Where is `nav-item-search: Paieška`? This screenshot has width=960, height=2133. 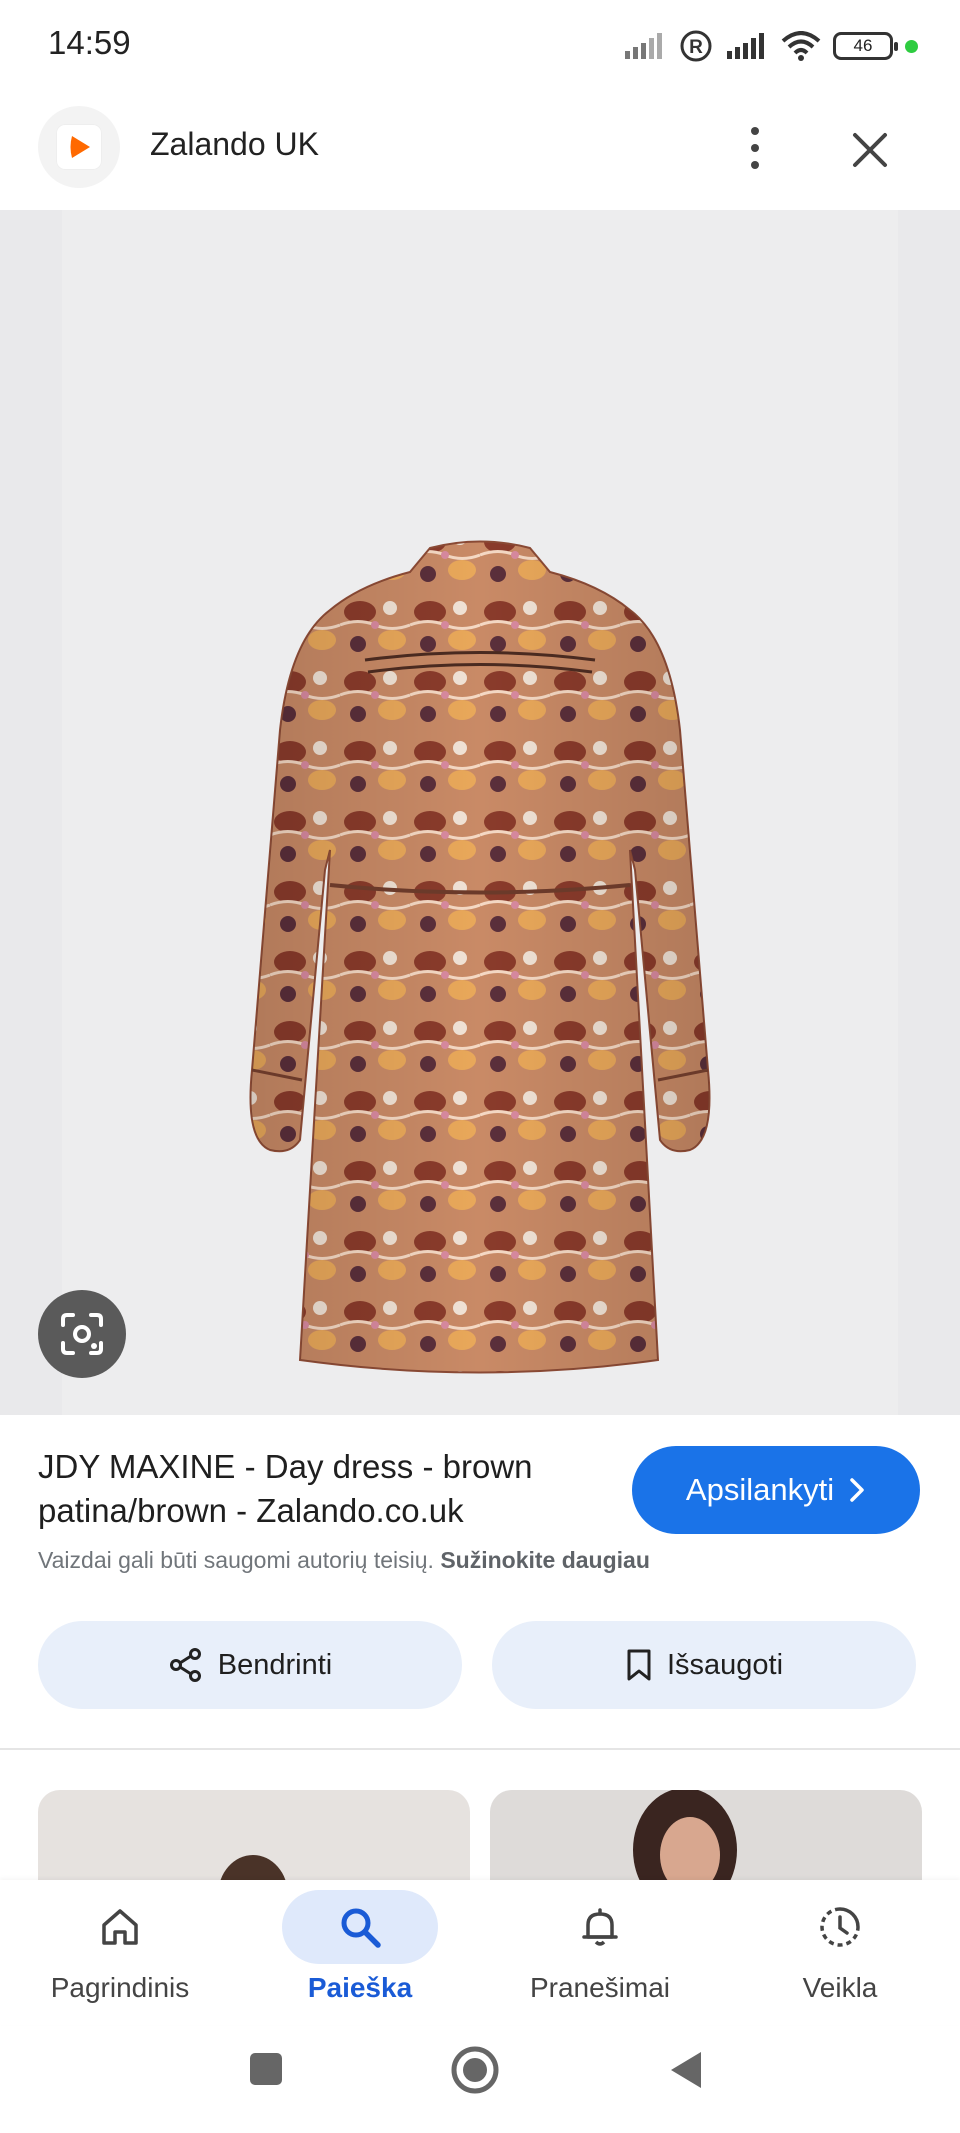
nav-item-search: Paieška is located at coordinates (360, 1955).